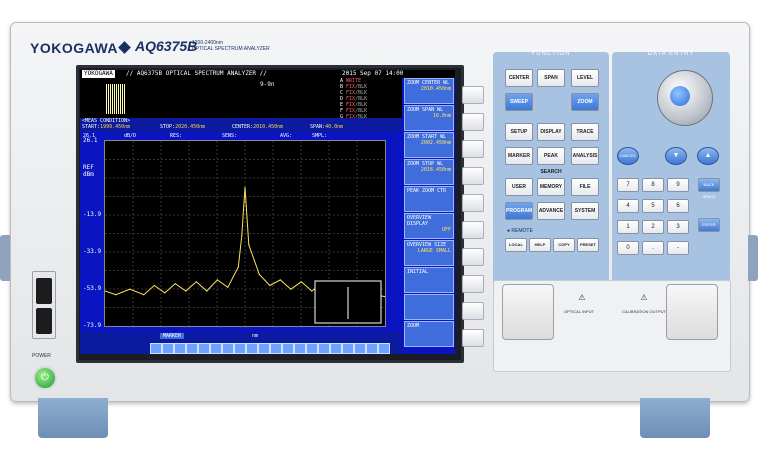  Describe the element at coordinates (585, 78) in the screenshot. I see `function-key-level: LEVEL` at that location.